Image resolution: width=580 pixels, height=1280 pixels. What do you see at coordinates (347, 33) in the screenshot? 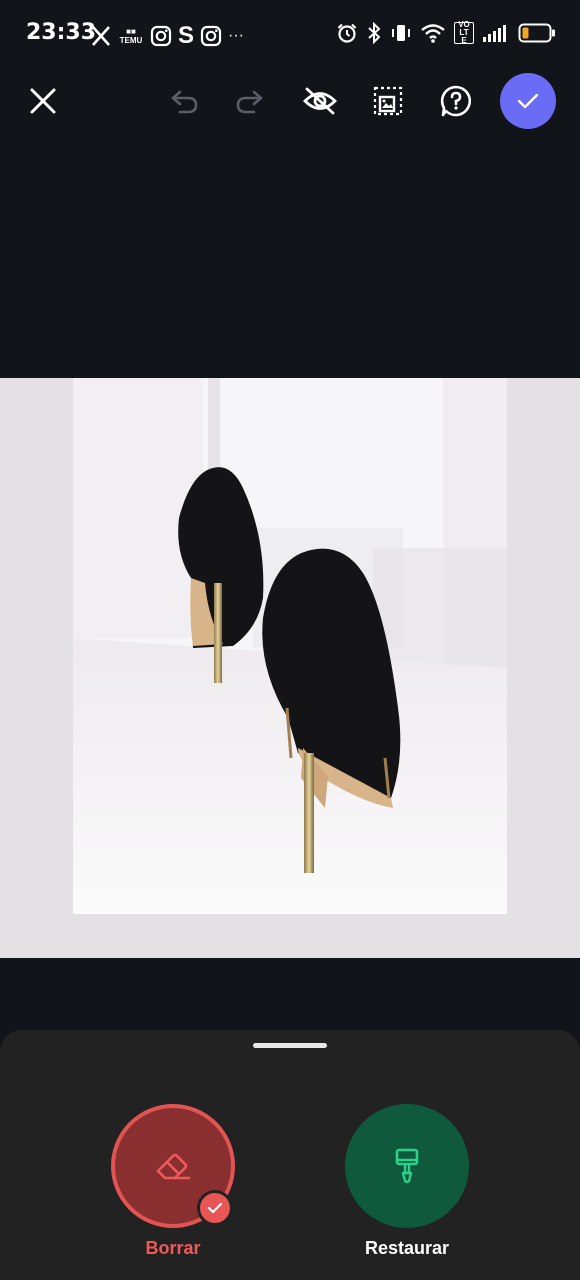
I see `alarm-icon` at bounding box center [347, 33].